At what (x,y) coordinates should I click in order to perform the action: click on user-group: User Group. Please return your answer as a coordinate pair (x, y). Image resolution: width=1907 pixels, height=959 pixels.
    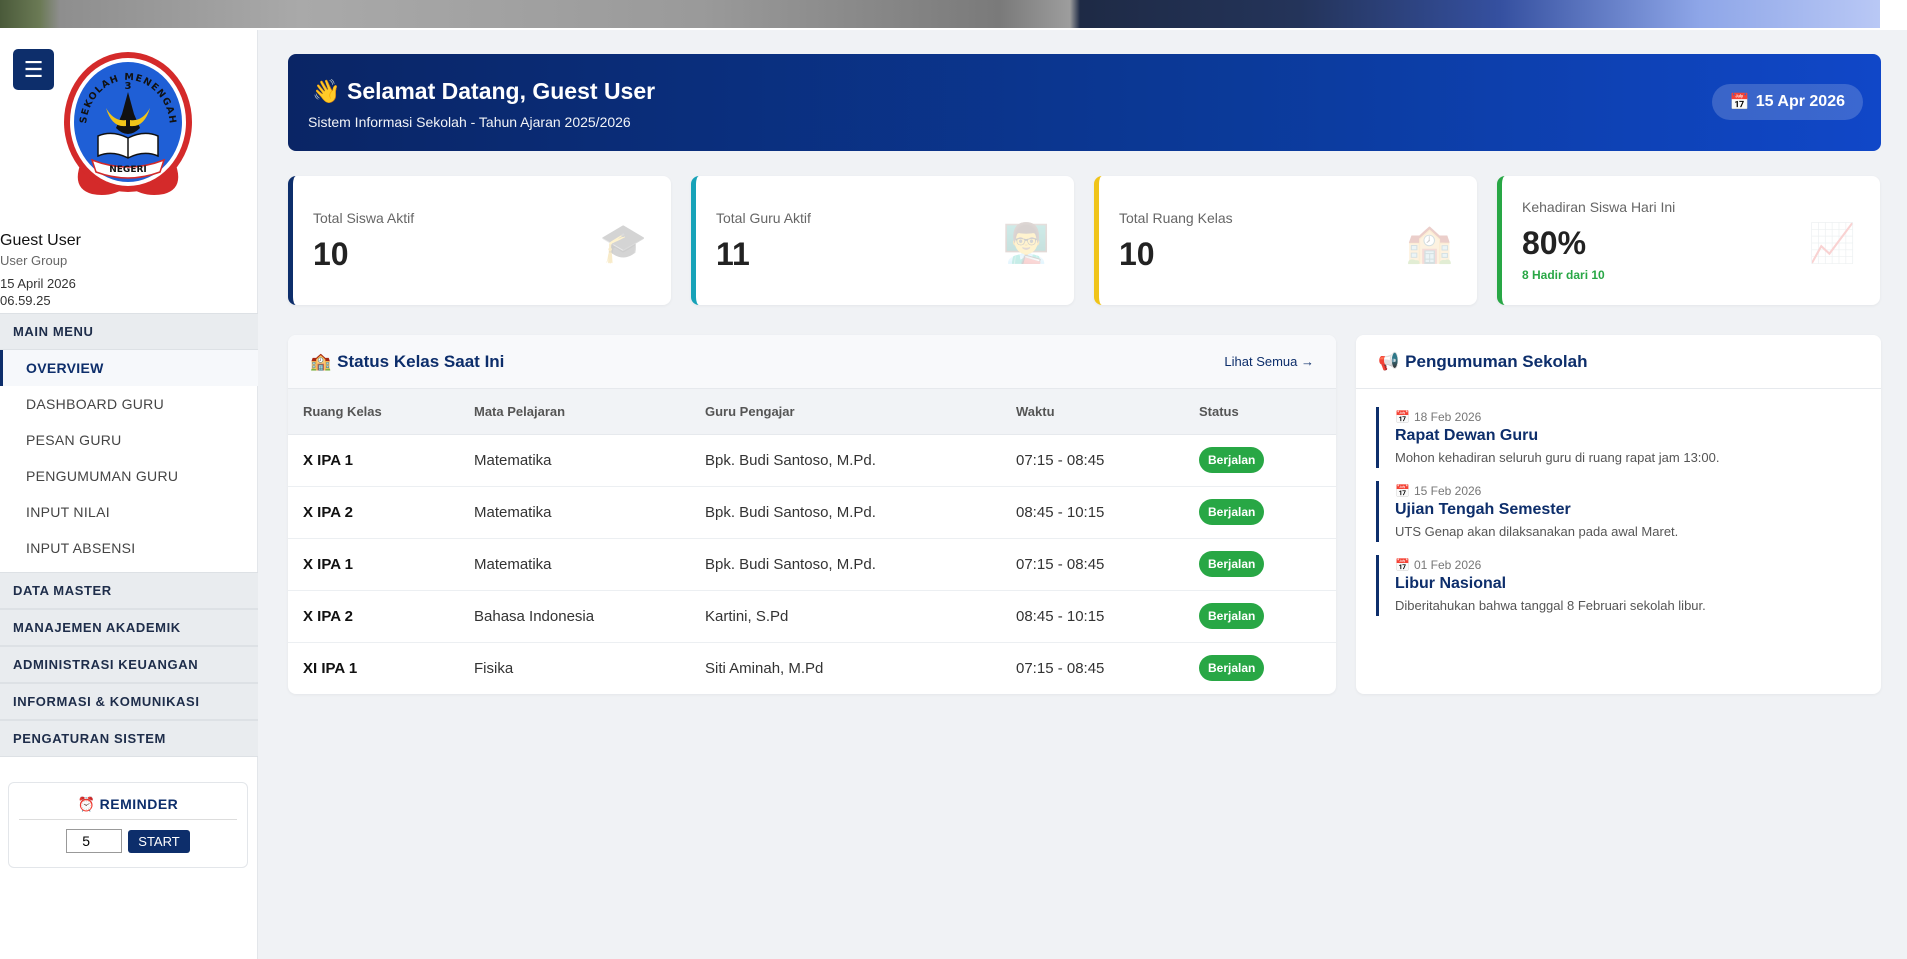
    Looking at the image, I should click on (34, 260).